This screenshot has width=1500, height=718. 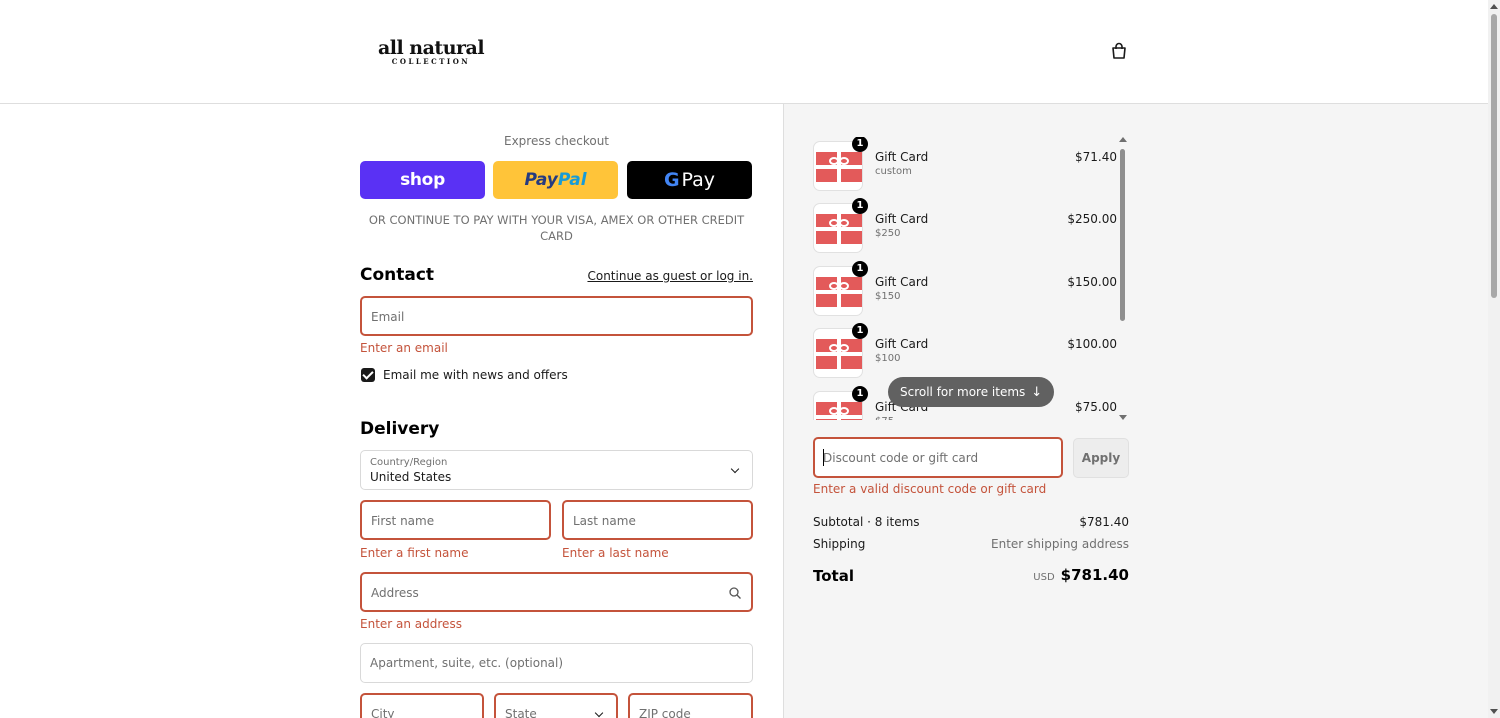 What do you see at coordinates (744, 52) in the screenshot?
I see `site-header: all natural COLLECTION` at bounding box center [744, 52].